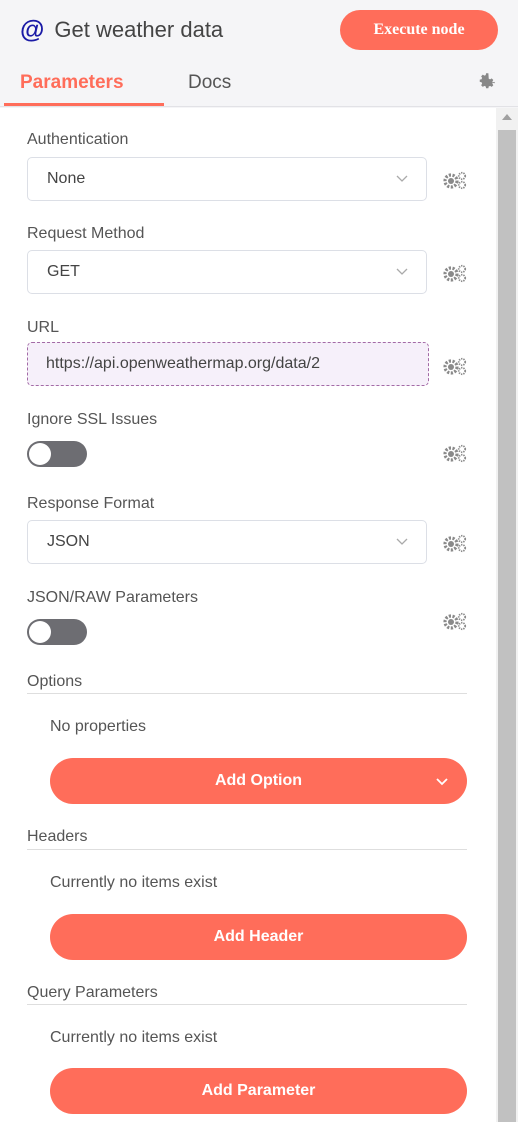  Describe the element at coordinates (92, 419) in the screenshot. I see `ignore-ssl-label: Ignore SSL Issues` at that location.